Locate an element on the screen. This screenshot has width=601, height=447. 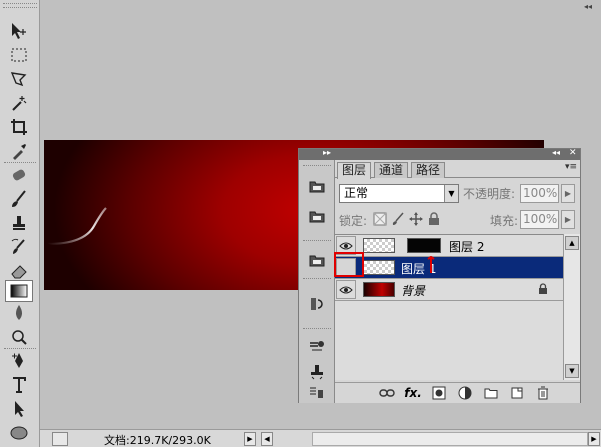
expand-dock-icon: ▸▸ is located at coordinates (327, 152).